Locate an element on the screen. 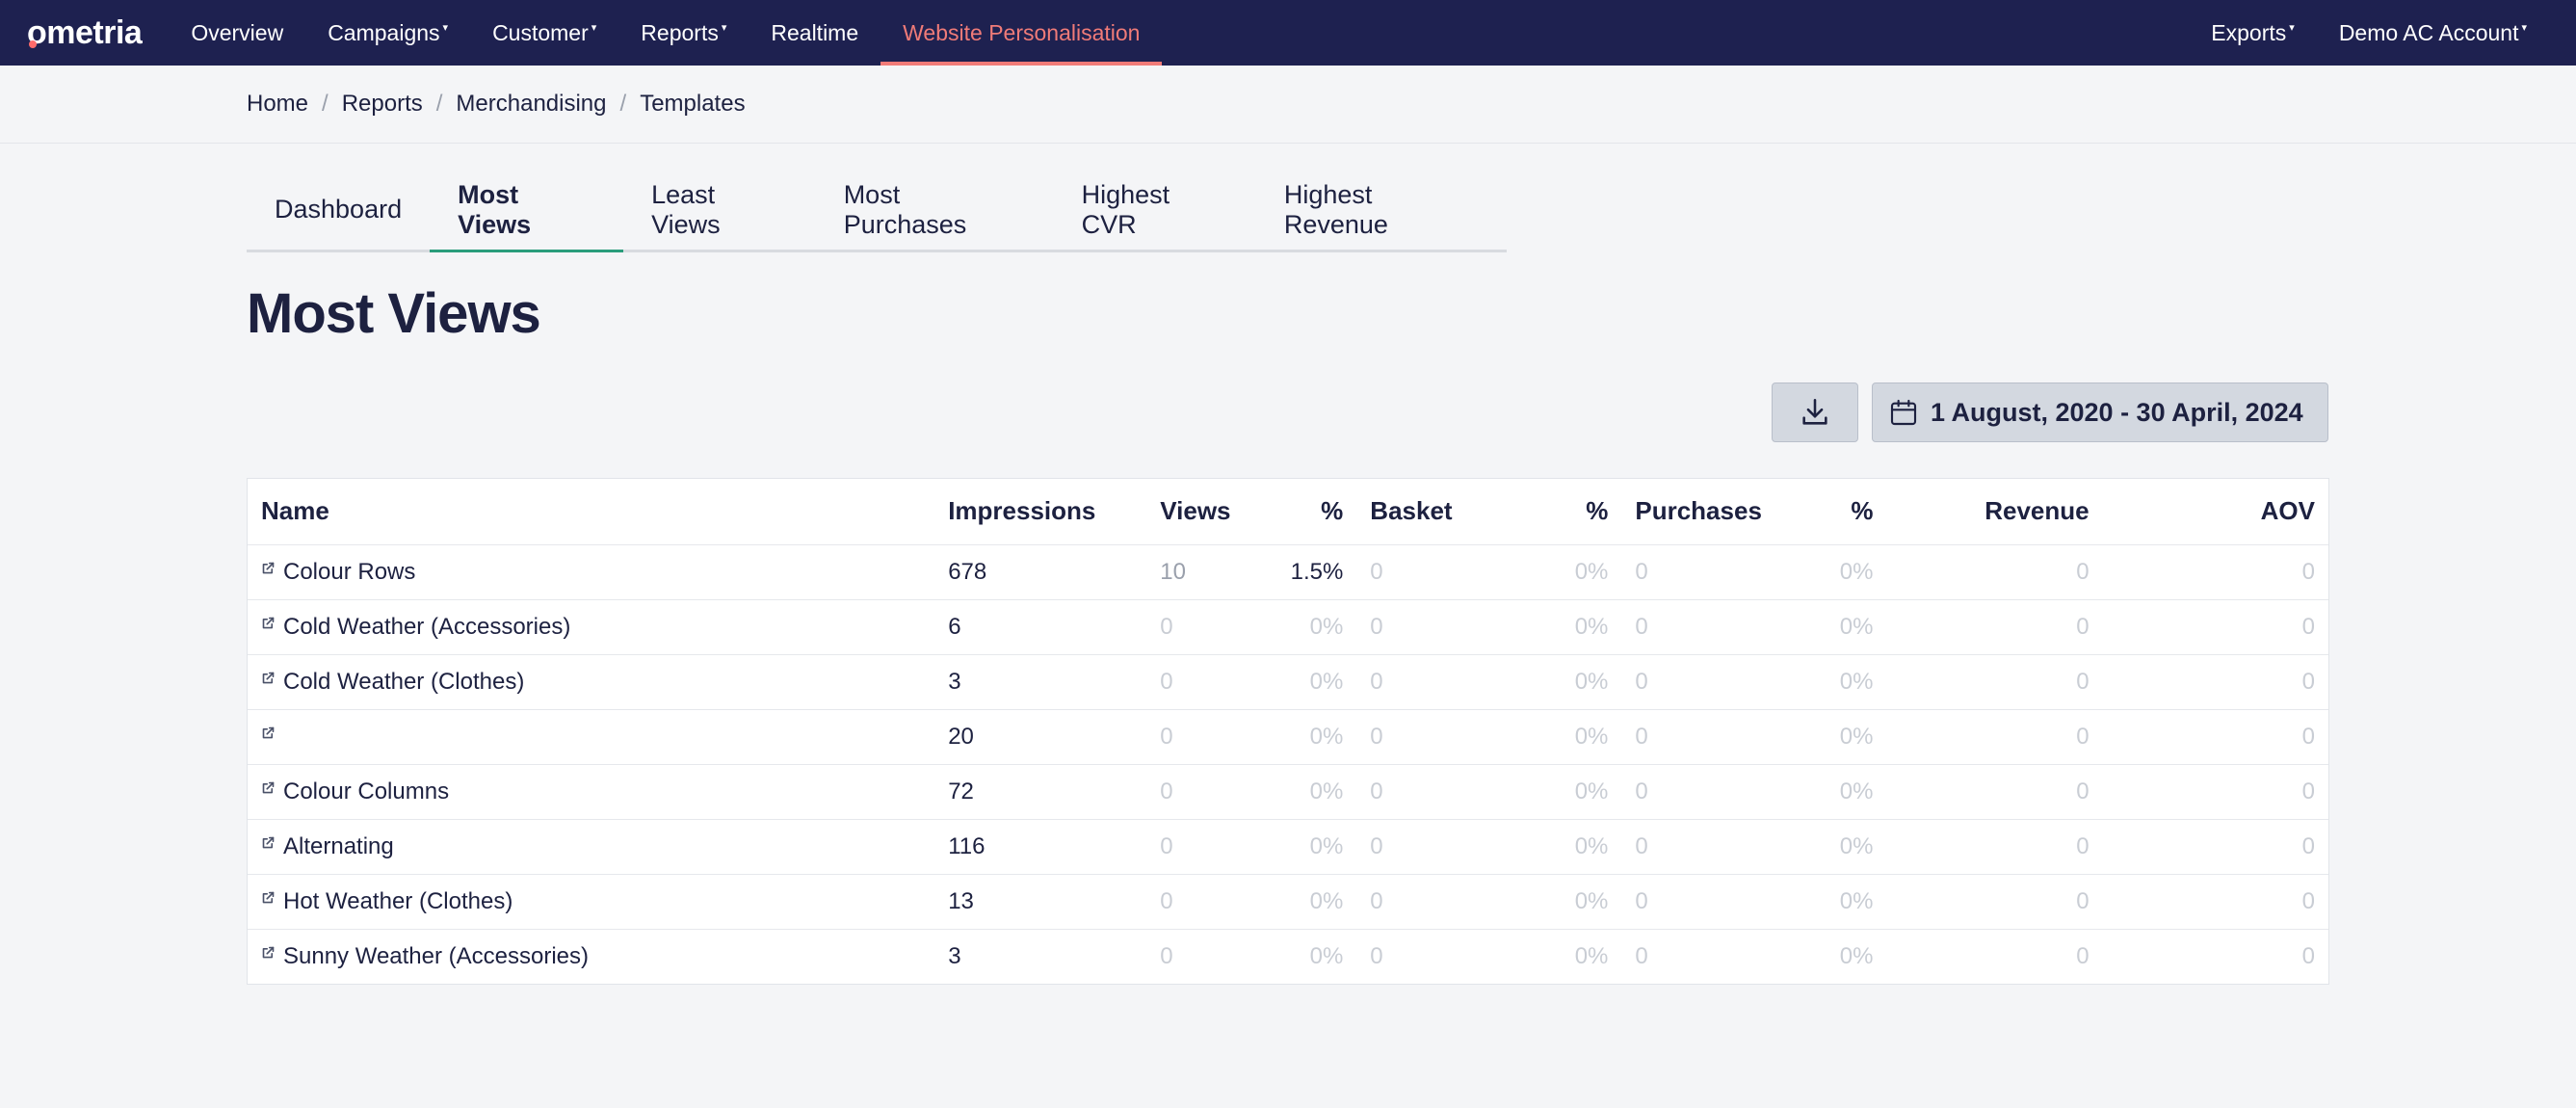  download-icon is located at coordinates (1815, 412).